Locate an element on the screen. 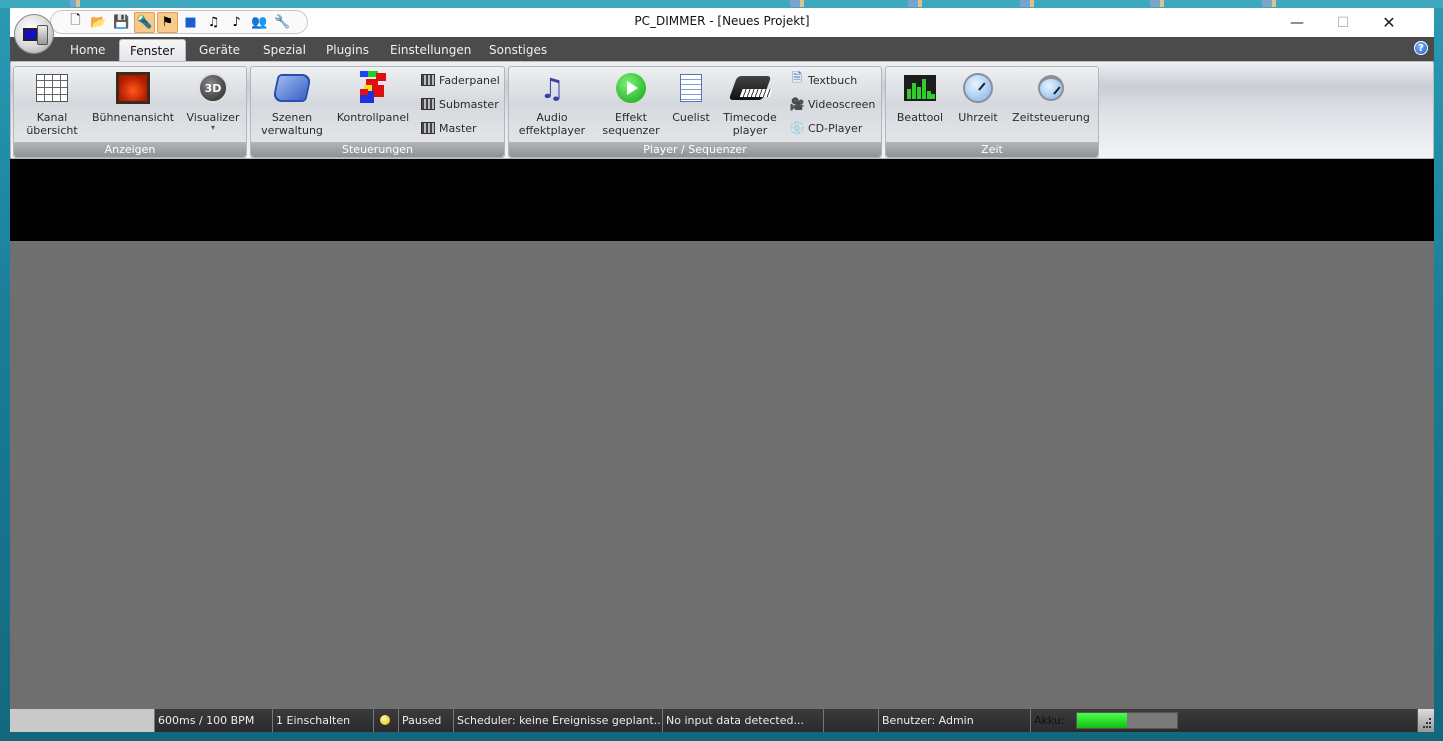 Image resolution: width=1443 pixels, height=741 pixels. people-button: 👥 is located at coordinates (259, 22).